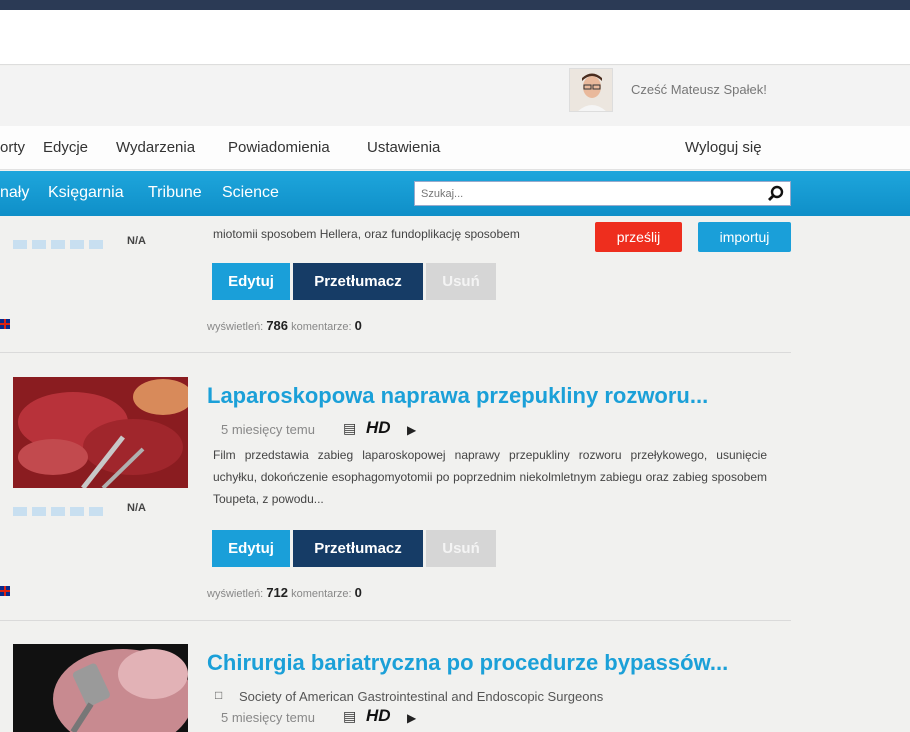 Image resolution: width=910 pixels, height=732 pixels. Describe the element at coordinates (250, 193) in the screenshot. I see `subnav-item-science: Science` at that location.